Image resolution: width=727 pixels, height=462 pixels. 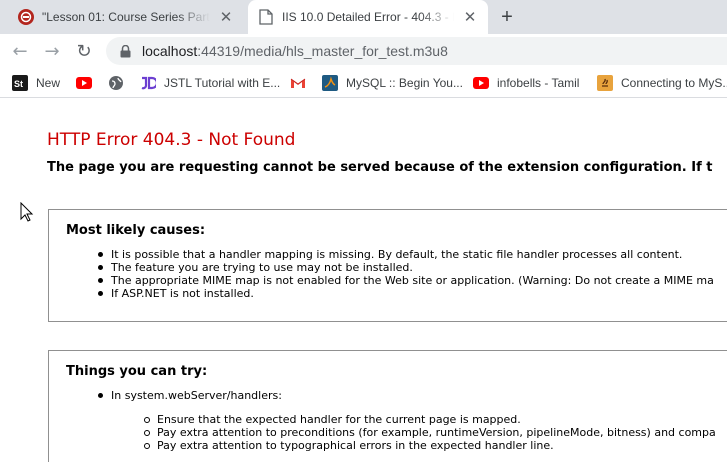 I want to click on gmail-icon, so click(x=298, y=83).